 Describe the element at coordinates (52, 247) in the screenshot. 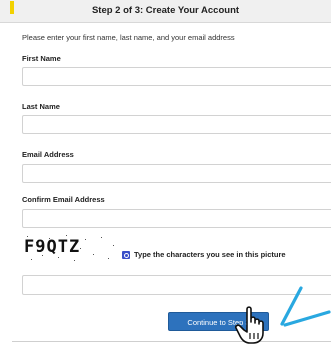

I see `captcha-text: F9QTZ` at that location.